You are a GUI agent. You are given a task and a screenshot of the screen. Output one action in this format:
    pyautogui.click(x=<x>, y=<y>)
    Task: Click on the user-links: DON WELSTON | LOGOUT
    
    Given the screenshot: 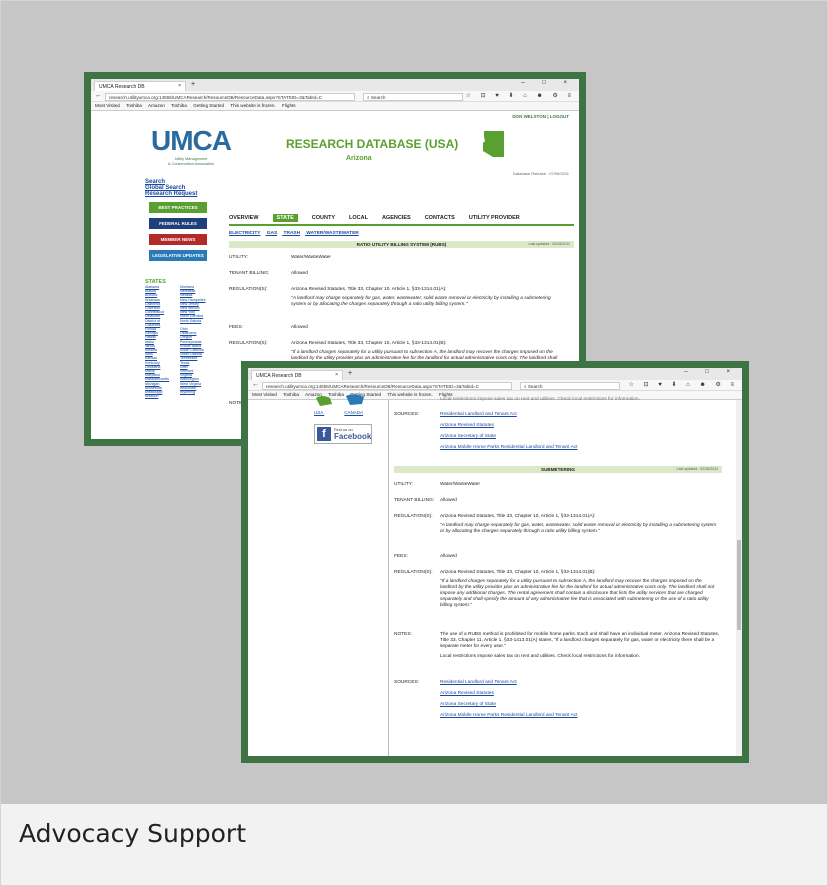 What is the action you would take?
    pyautogui.click(x=540, y=116)
    